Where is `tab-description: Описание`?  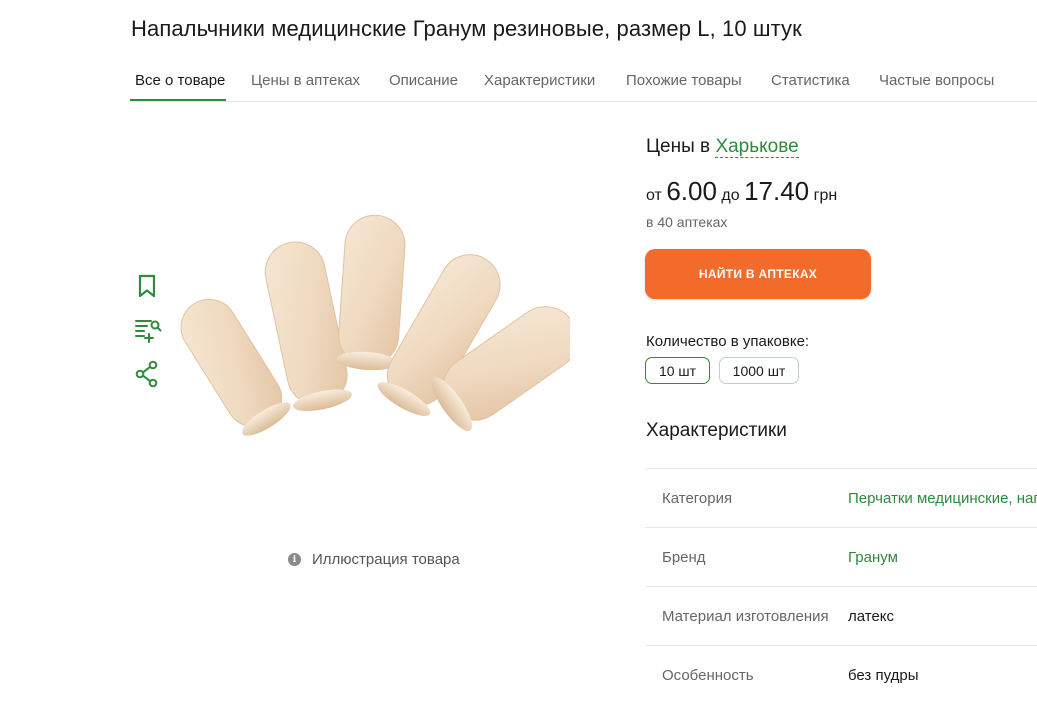 tab-description: Описание is located at coordinates (423, 80).